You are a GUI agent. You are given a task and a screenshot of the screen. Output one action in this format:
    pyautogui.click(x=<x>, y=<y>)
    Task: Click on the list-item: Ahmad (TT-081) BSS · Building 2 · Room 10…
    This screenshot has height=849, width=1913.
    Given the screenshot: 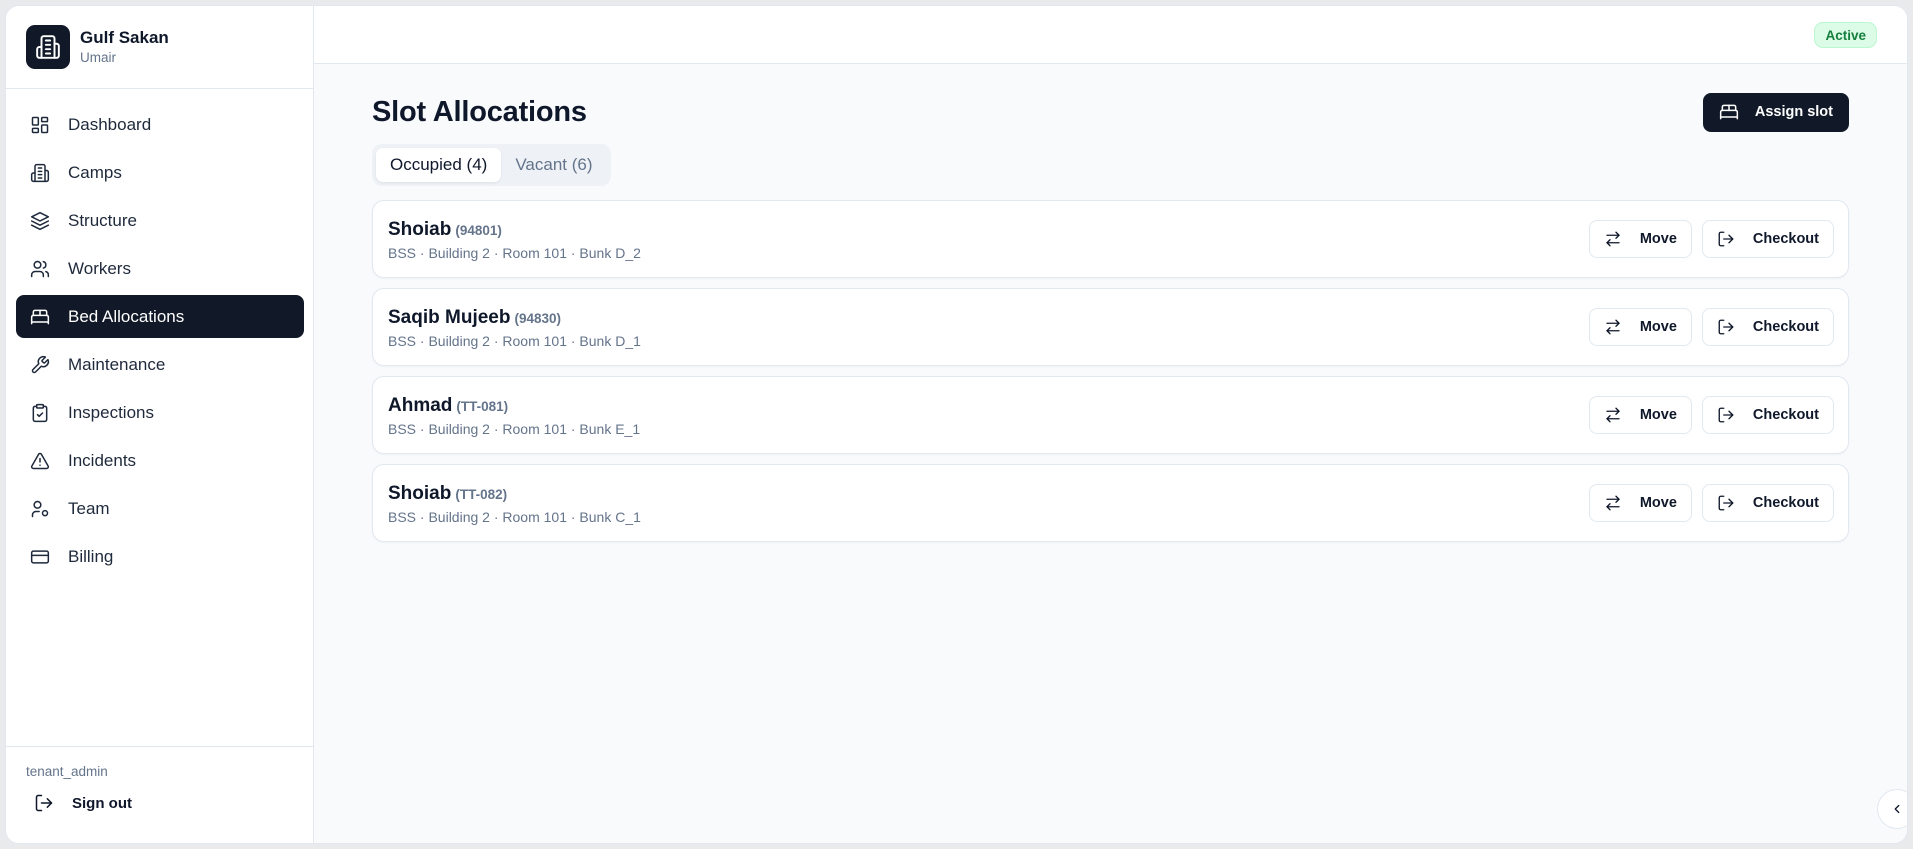 What is the action you would take?
    pyautogui.click(x=1110, y=415)
    